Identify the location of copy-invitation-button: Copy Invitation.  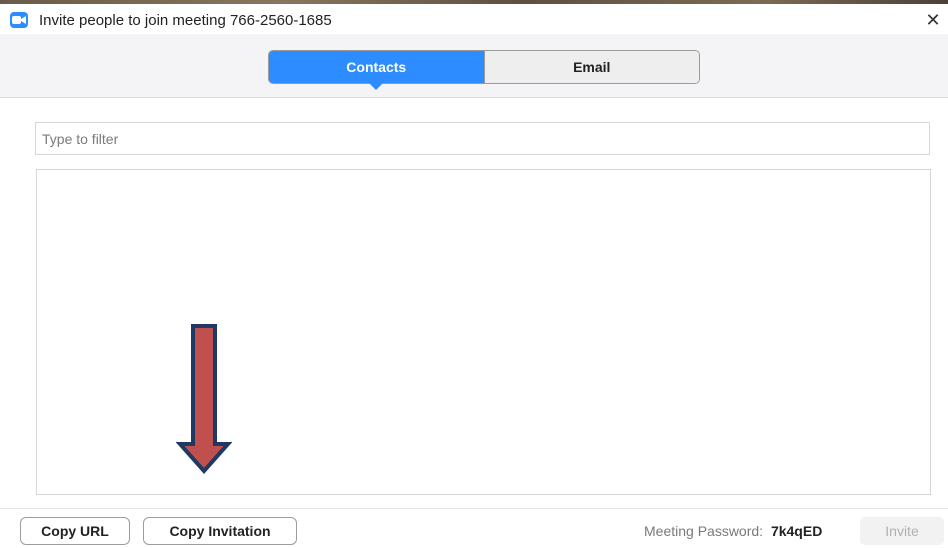
(220, 531).